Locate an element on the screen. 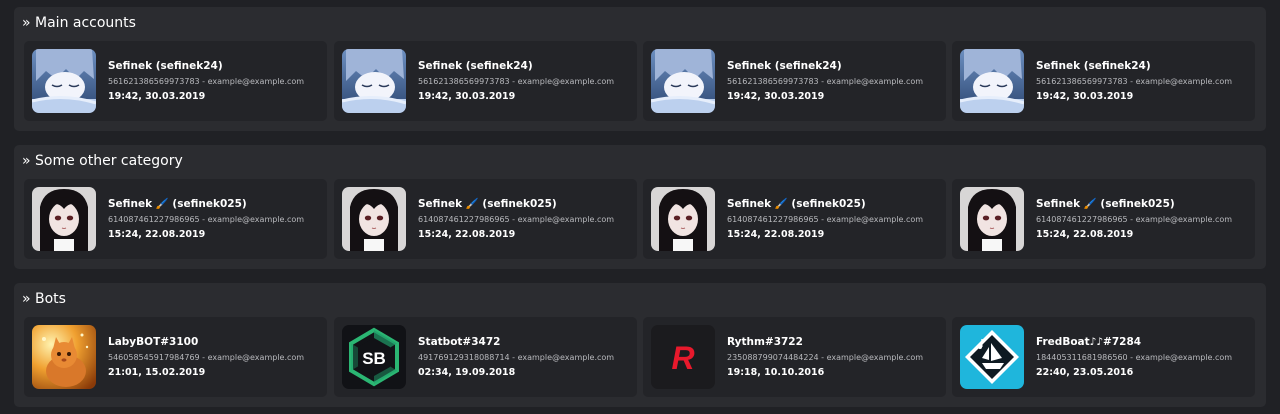  bot-meta: 546058545917984769 - example@example.com is located at coordinates (206, 357).